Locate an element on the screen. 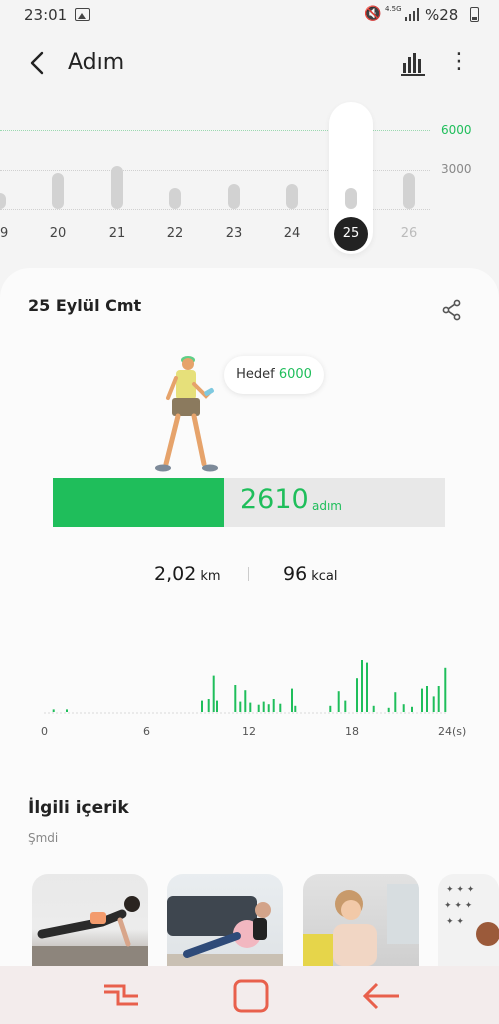  system-navigation-bar is located at coordinates (249, 995).